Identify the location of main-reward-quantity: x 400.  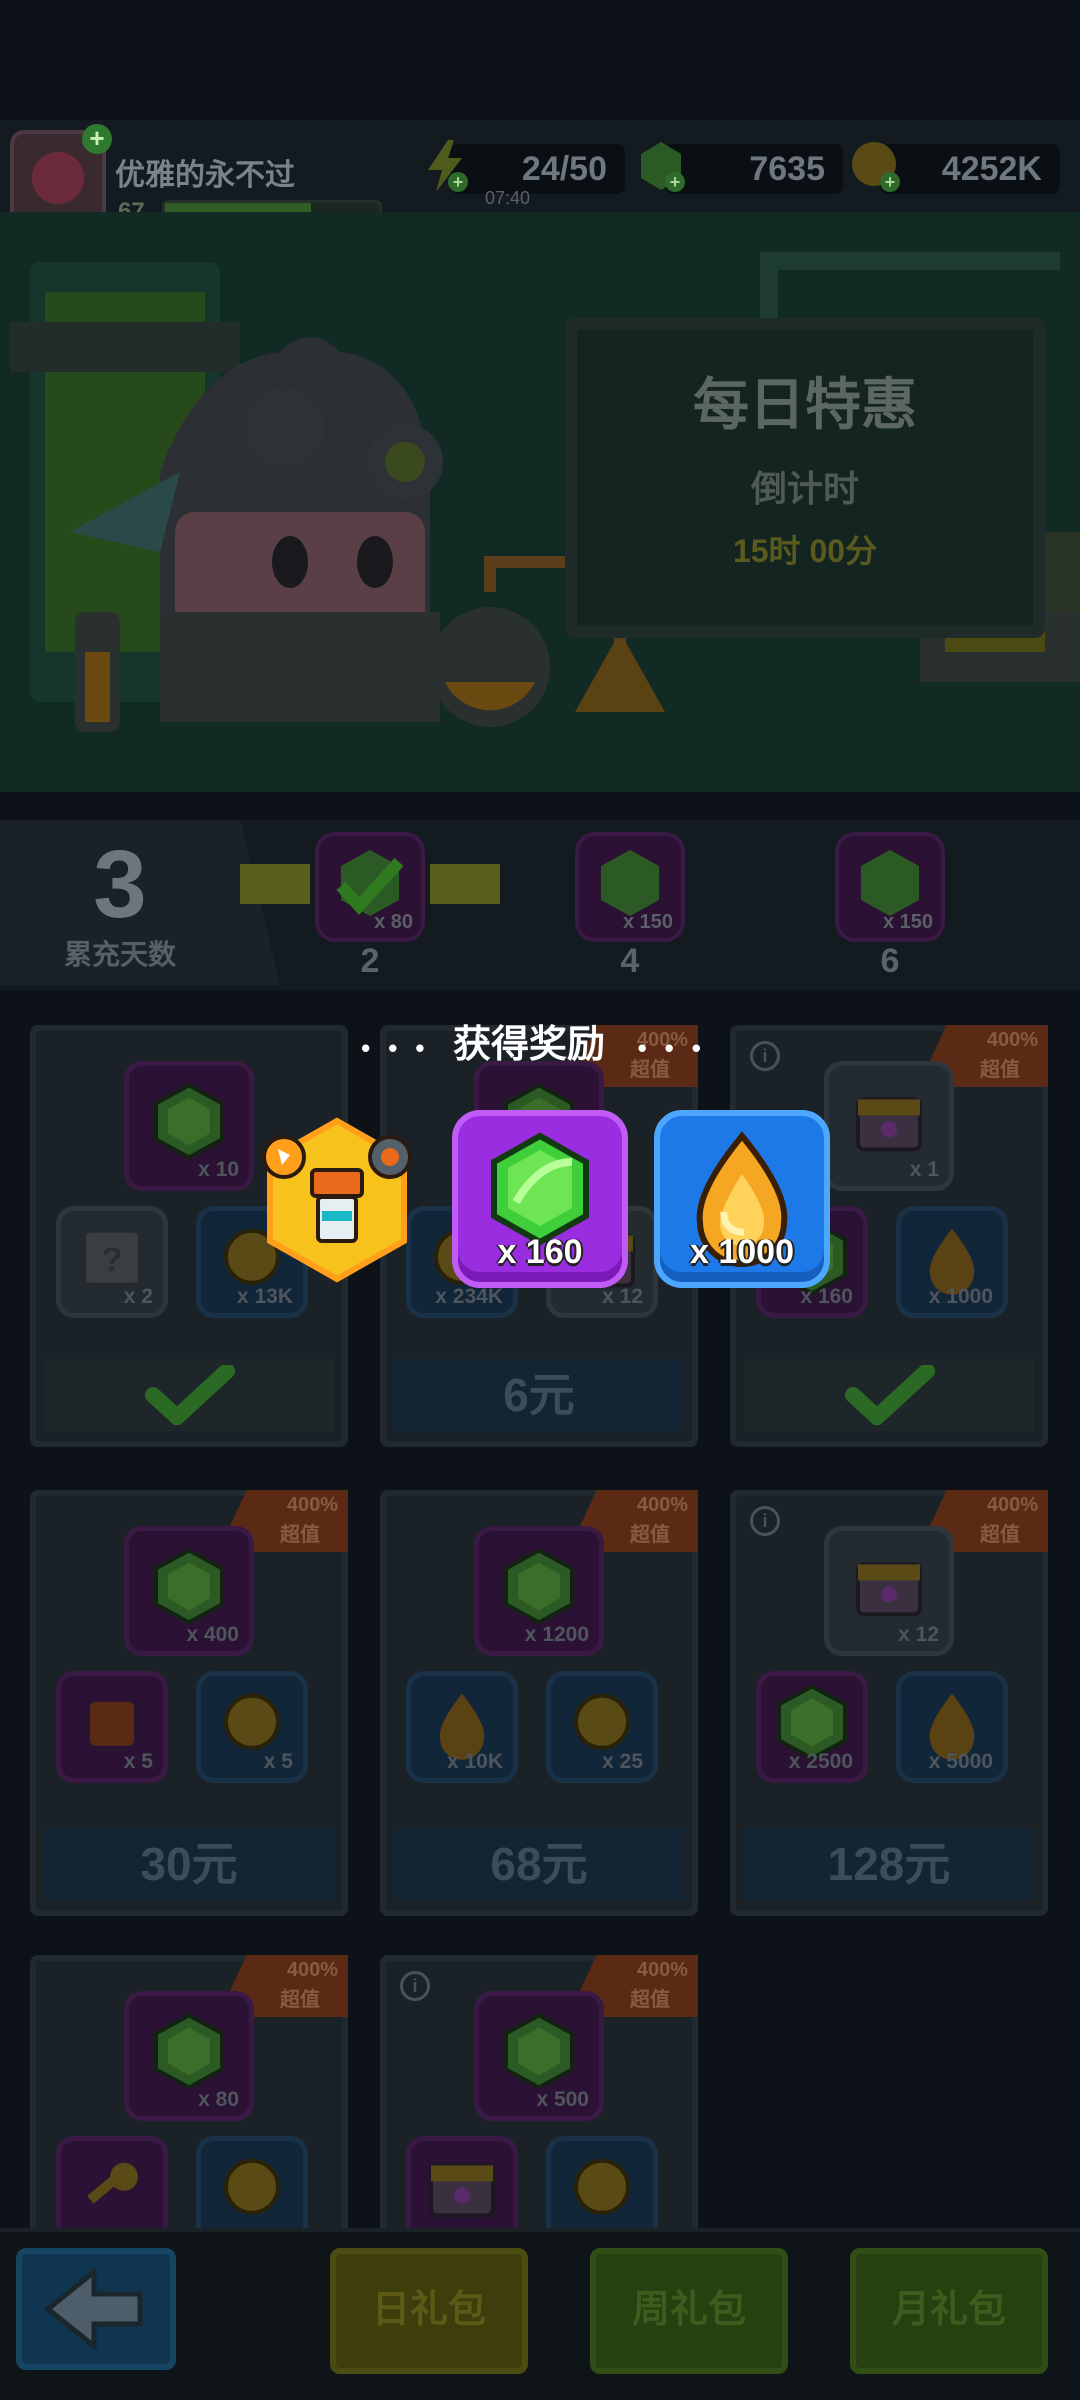
(212, 1634).